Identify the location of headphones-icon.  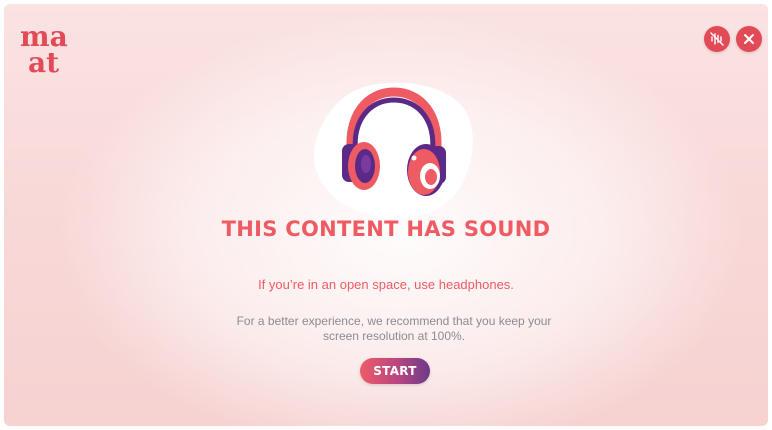
(394, 141).